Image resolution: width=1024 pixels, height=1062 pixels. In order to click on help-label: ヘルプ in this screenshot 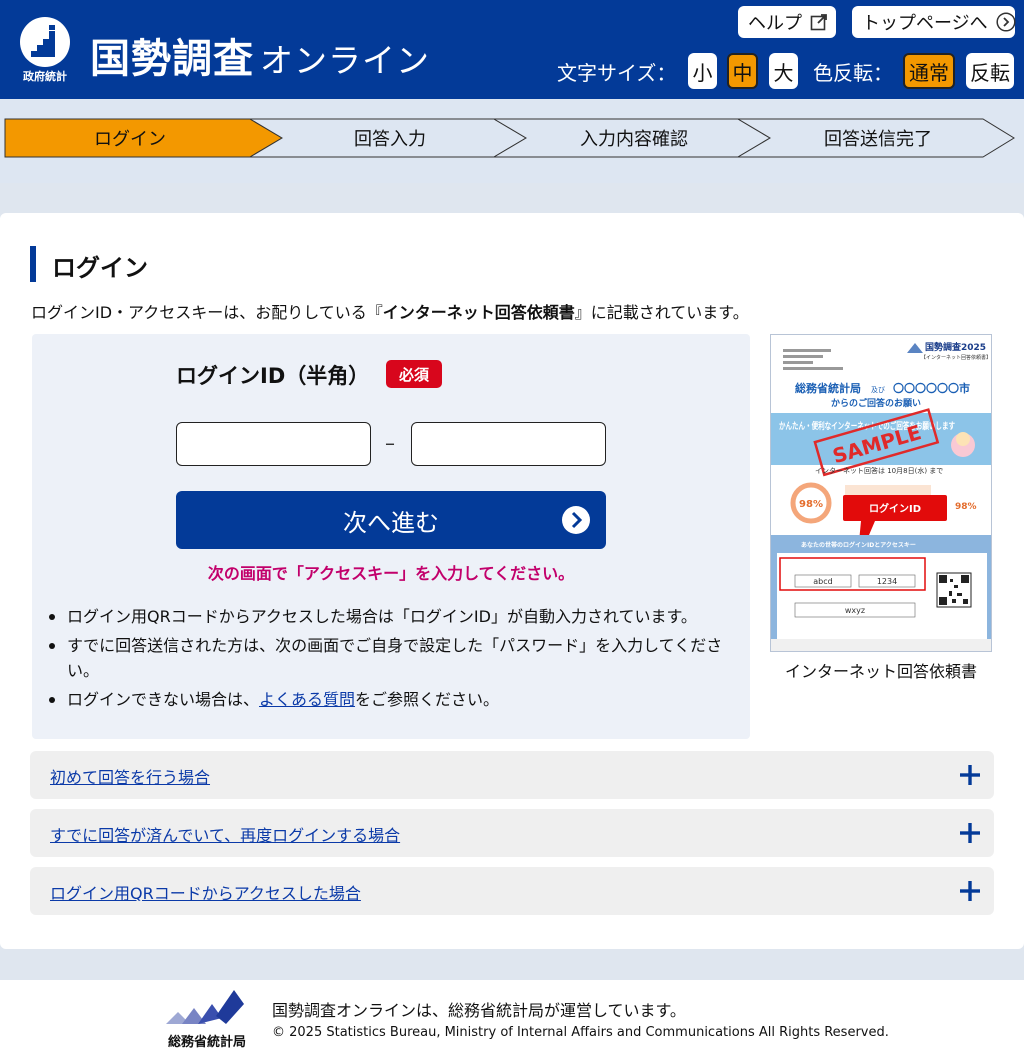, I will do `click(775, 23)`.